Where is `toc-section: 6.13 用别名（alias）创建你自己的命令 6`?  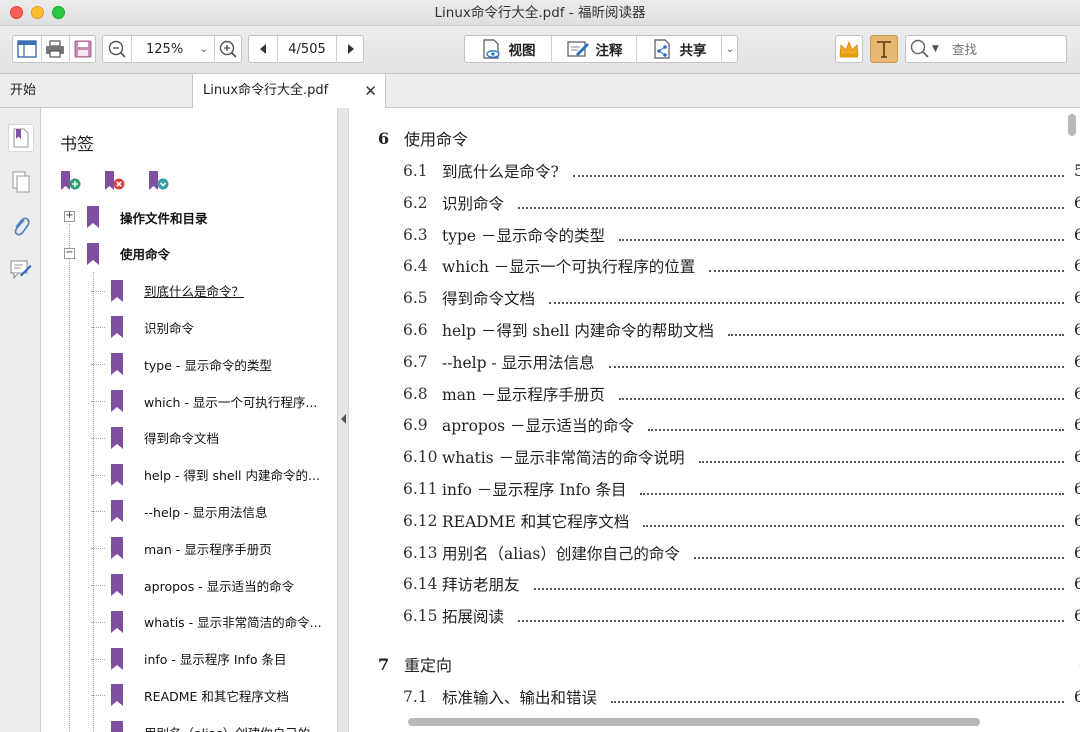 toc-section: 6.13 用别名（alias）创建你自己的命令 6 is located at coordinates (741, 553).